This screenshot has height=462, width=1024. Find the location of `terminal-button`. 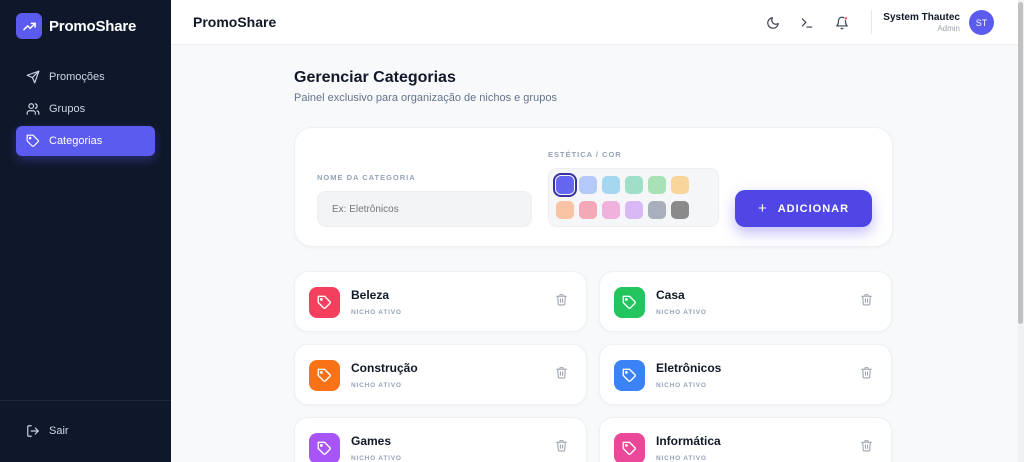

terminal-button is located at coordinates (807, 23).